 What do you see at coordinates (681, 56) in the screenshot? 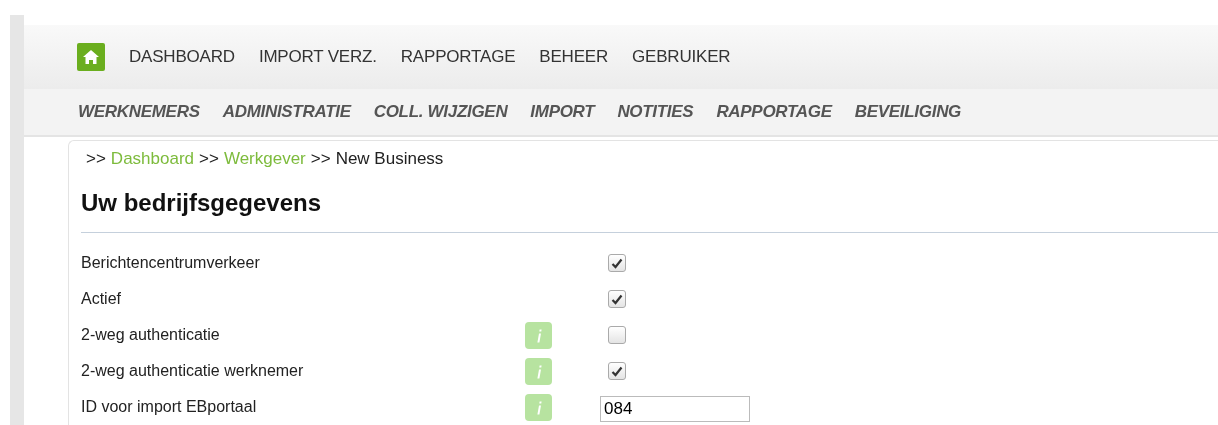
I see `nav-link: GEBRUIKER` at bounding box center [681, 56].